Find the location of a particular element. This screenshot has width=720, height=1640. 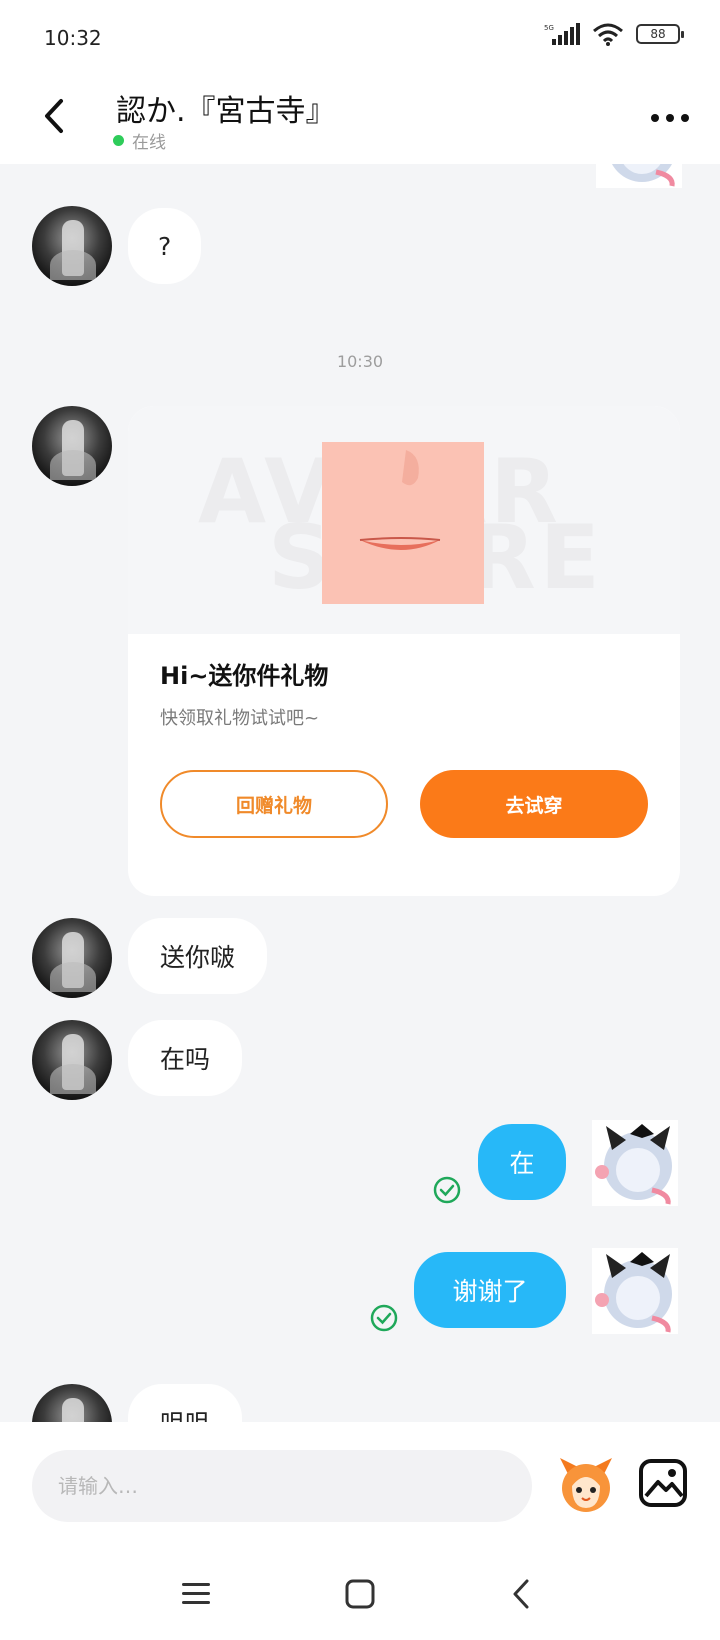

message-input is located at coordinates (282, 1486).